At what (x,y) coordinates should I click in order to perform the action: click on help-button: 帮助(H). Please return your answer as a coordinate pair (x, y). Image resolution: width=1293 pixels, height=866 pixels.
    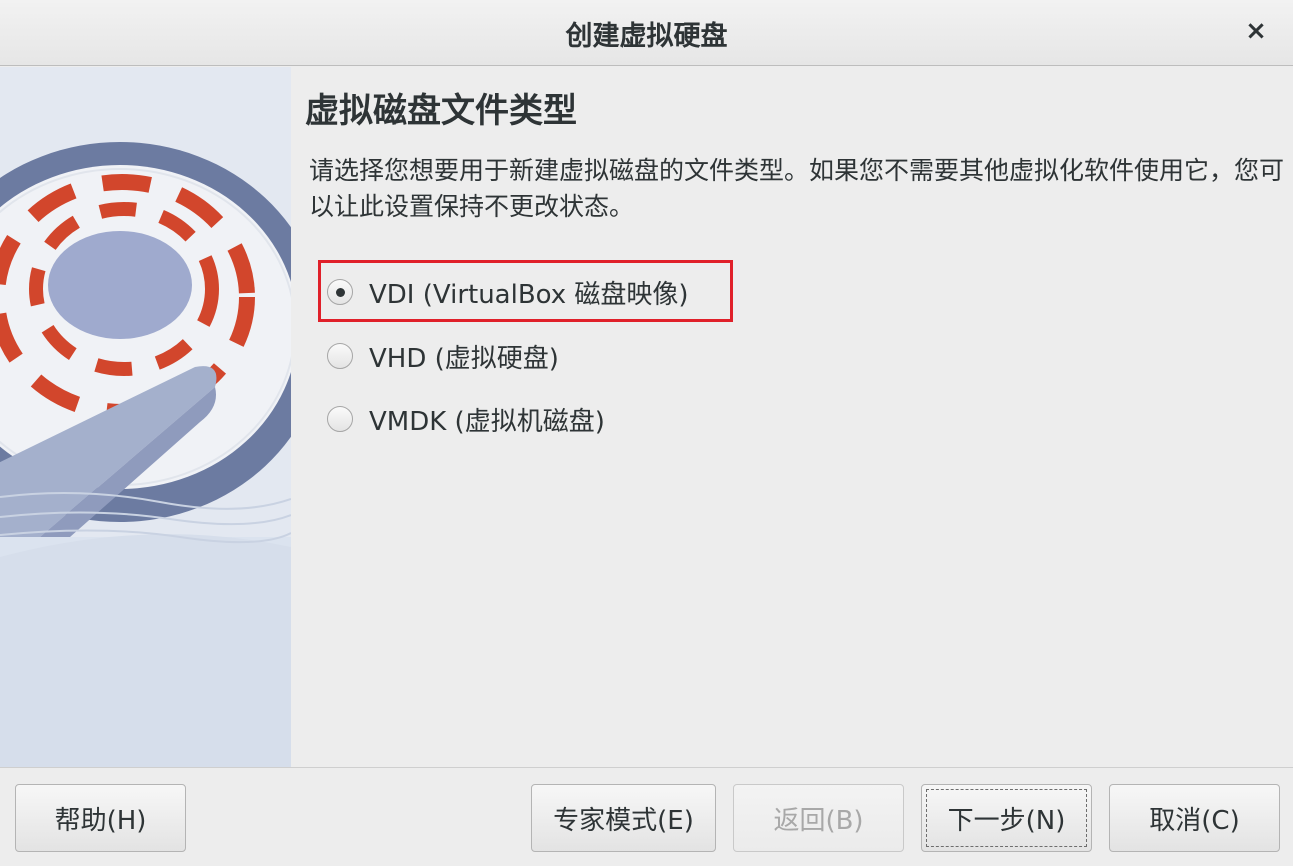
    Looking at the image, I should click on (100, 818).